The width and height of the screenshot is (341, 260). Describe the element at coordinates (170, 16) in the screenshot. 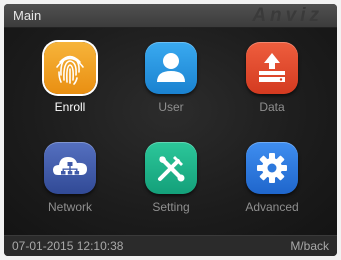

I see `title-bar: Main Anviz` at that location.